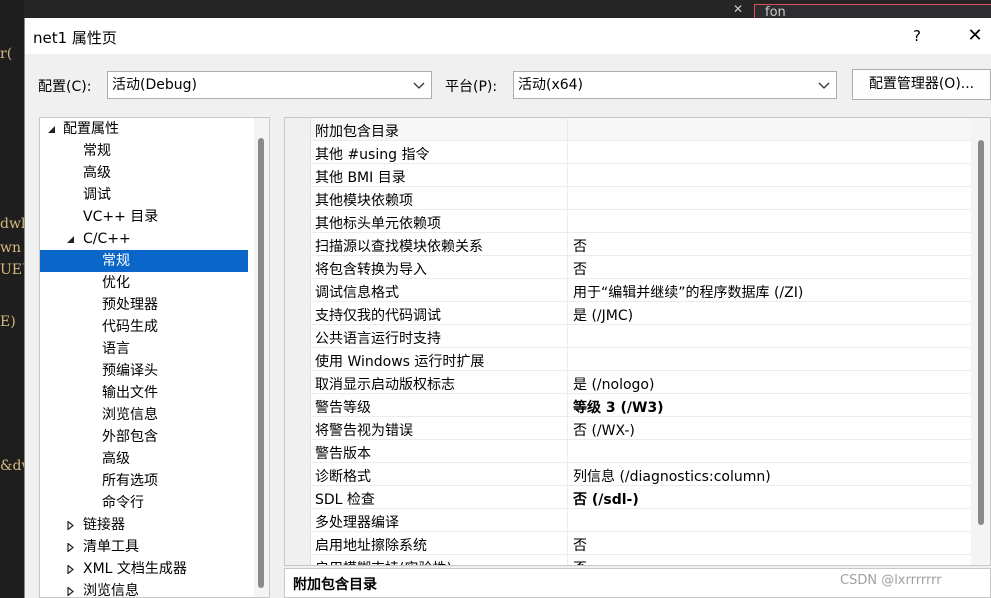 This screenshot has height=598, width=991. What do you see at coordinates (400, 362) in the screenshot?
I see `property-name: 使用 Windows 运行时扩展` at bounding box center [400, 362].